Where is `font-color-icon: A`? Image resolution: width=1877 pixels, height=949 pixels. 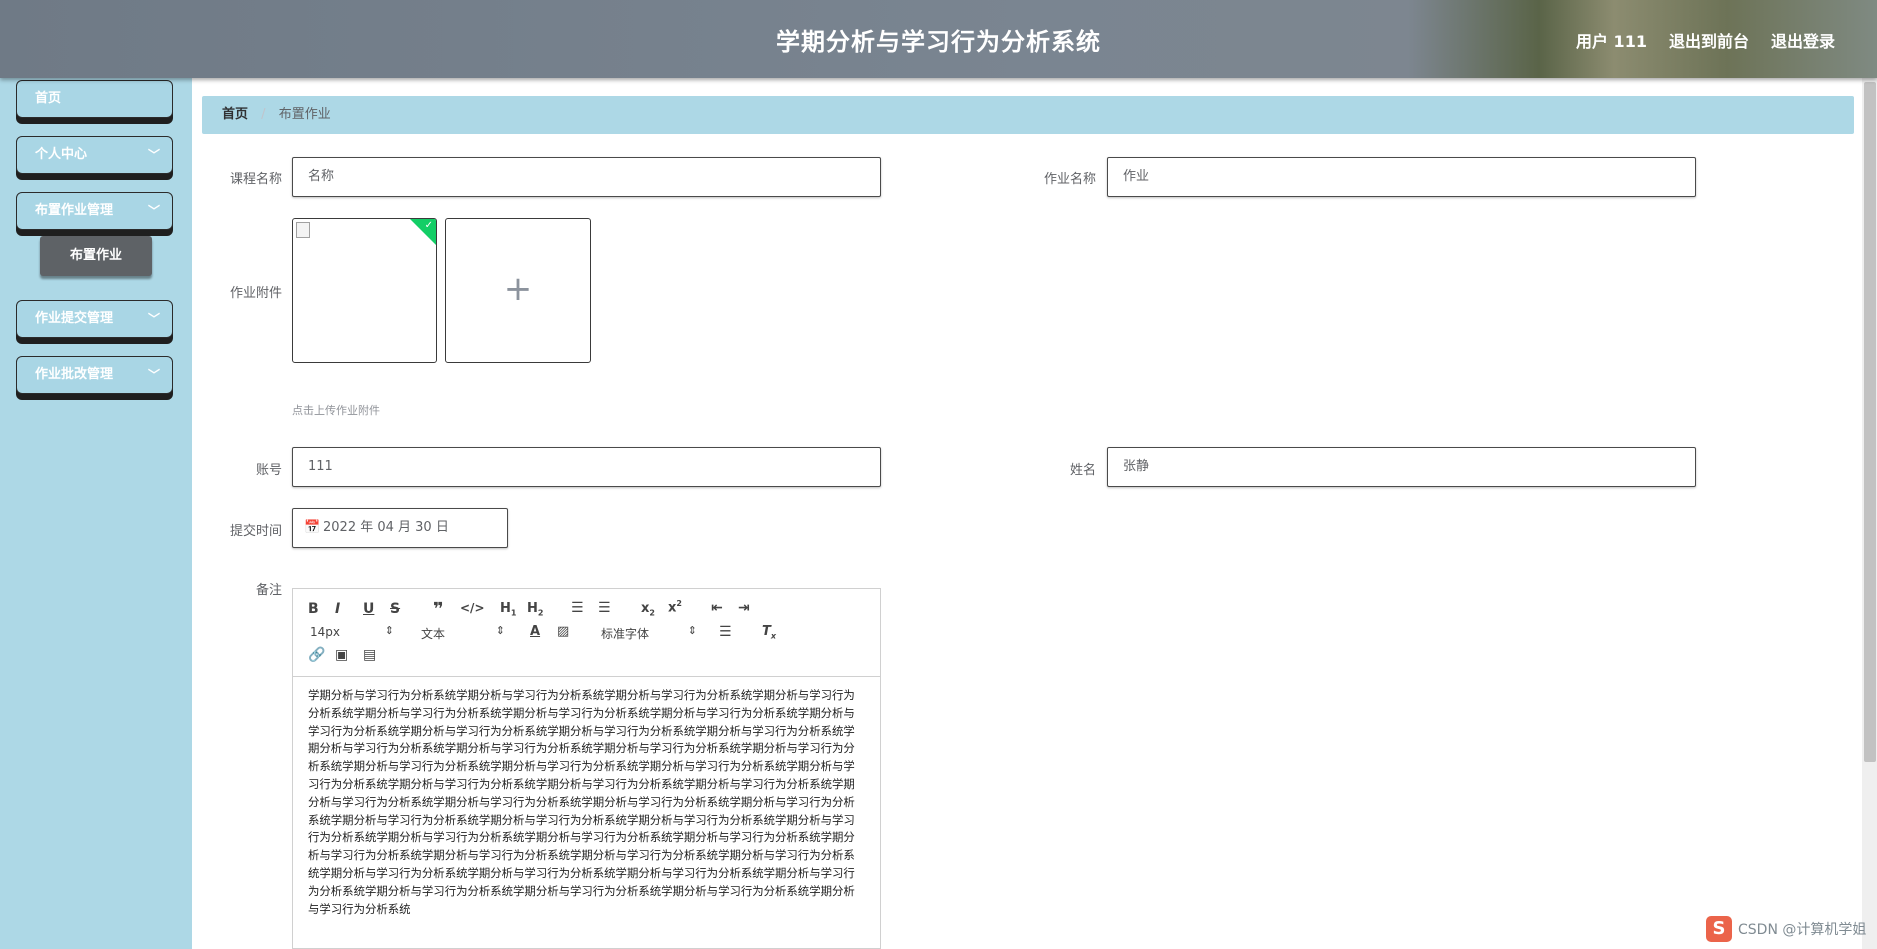 font-color-icon: A is located at coordinates (535, 631).